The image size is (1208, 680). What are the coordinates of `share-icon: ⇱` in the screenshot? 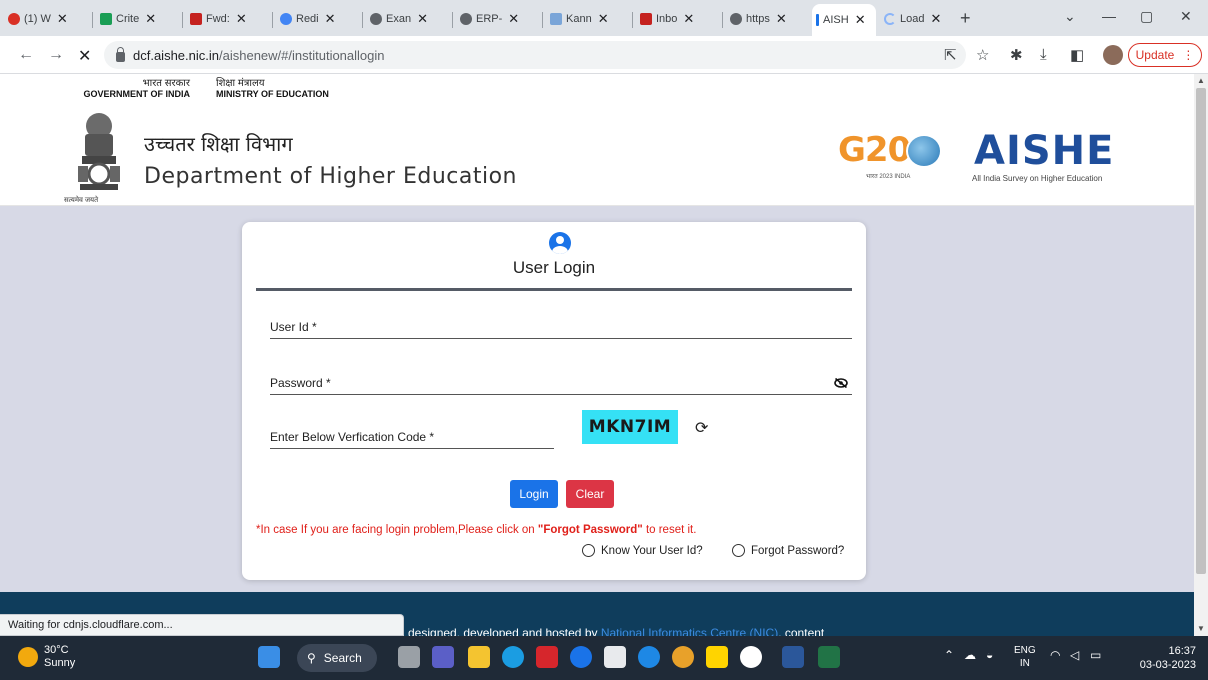 It's located at (950, 55).